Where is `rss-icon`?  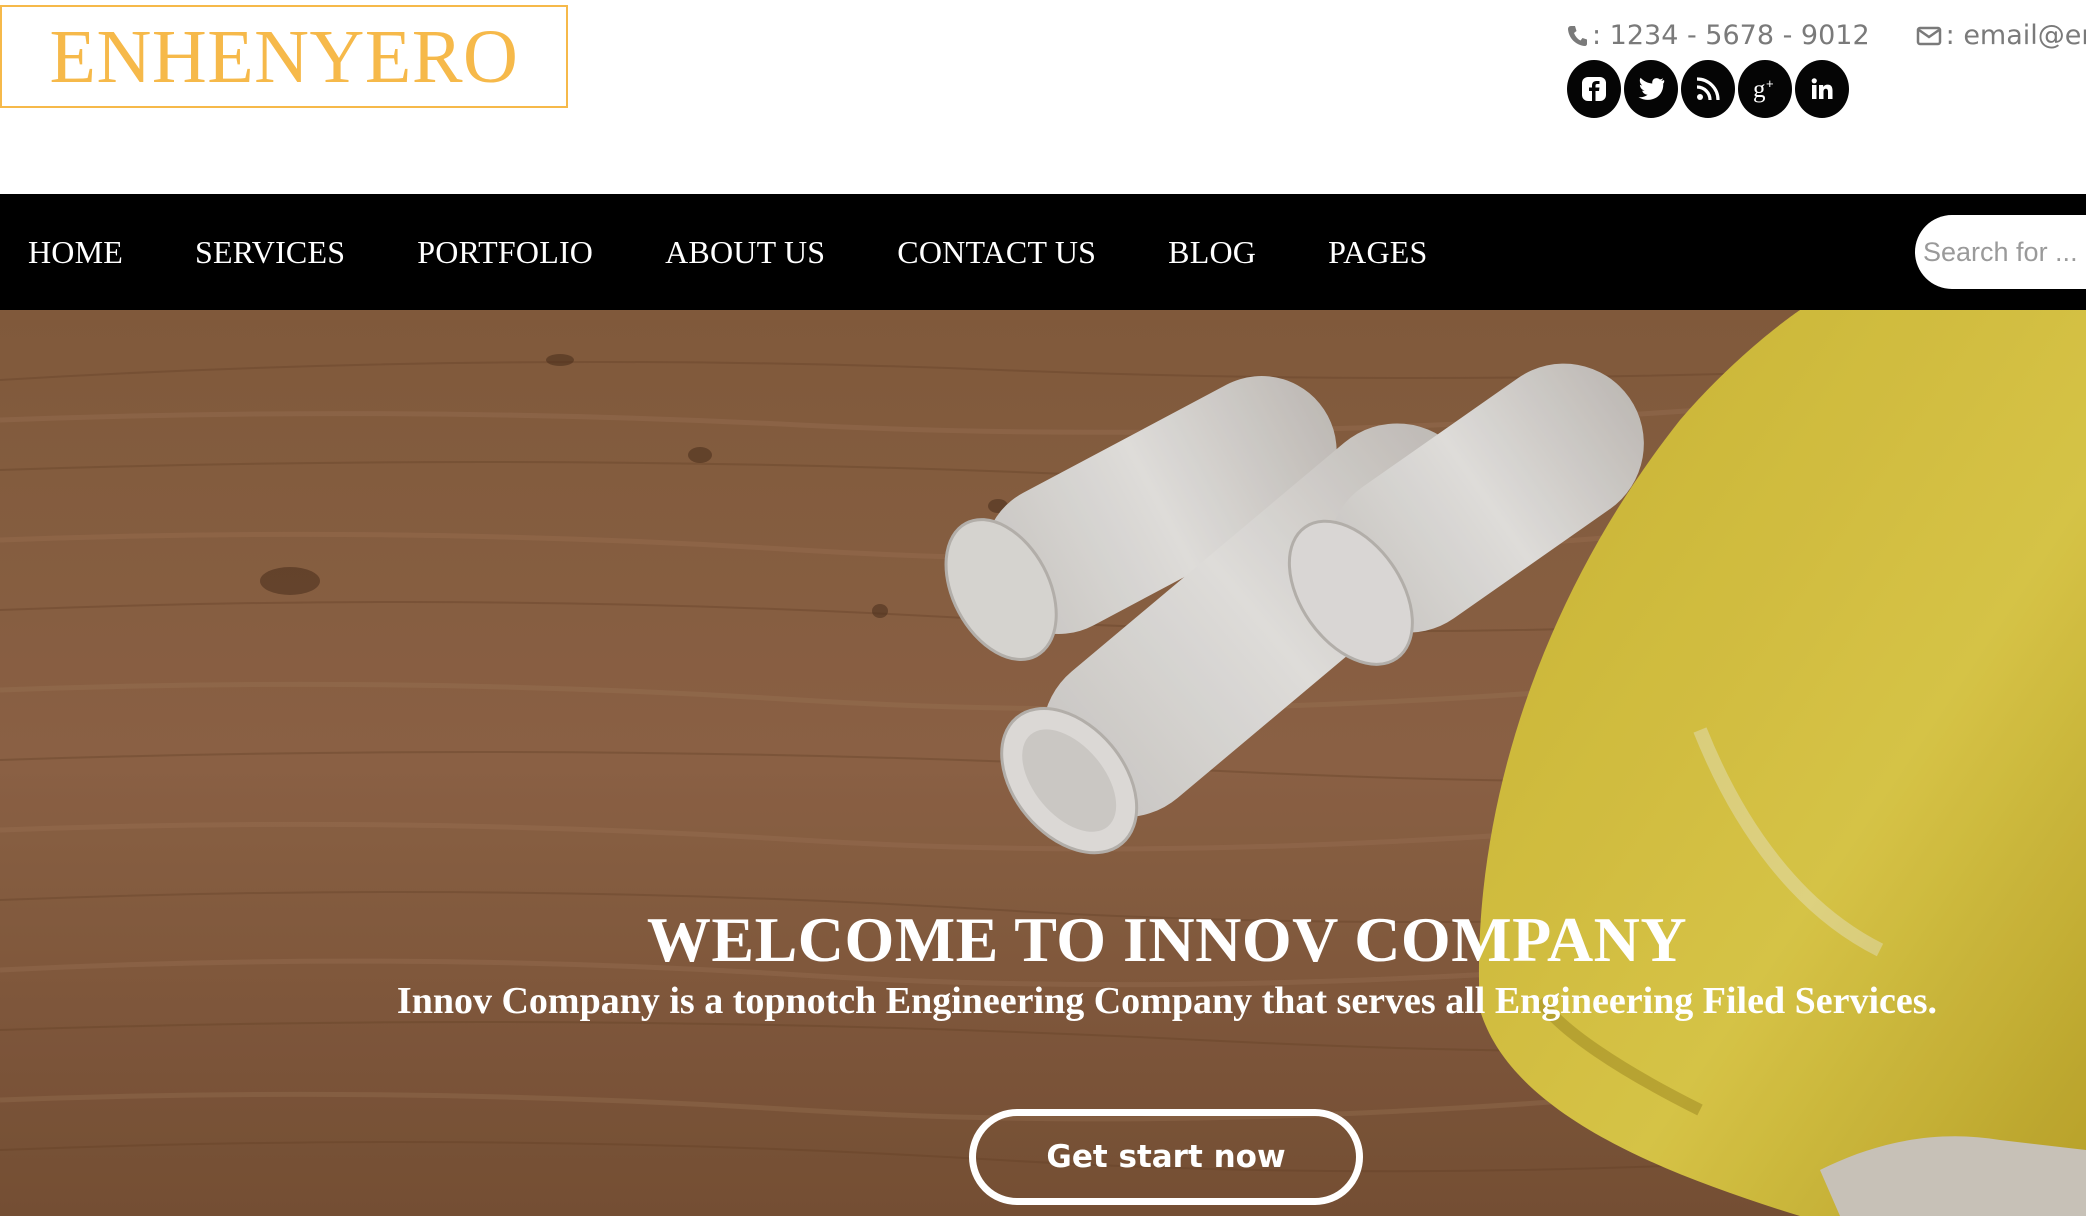 rss-icon is located at coordinates (1708, 89).